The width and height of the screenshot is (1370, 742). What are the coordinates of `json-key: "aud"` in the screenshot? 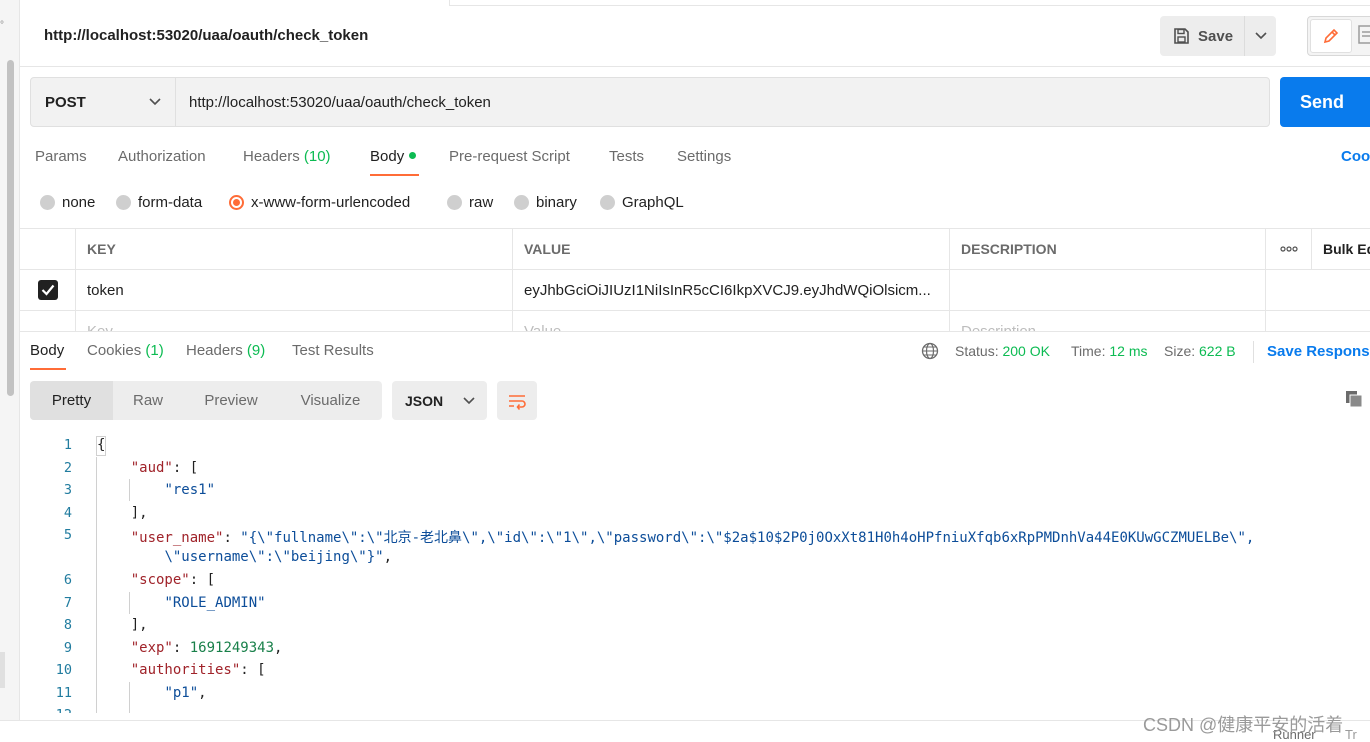 It's located at (151, 468).